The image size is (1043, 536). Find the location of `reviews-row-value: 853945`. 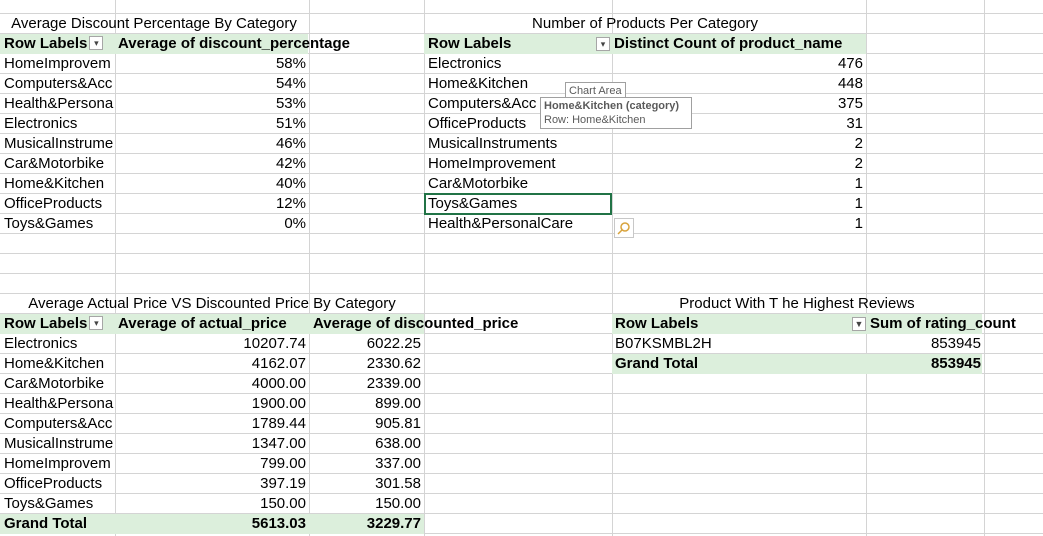

reviews-row-value: 853945 is located at coordinates (923, 344).